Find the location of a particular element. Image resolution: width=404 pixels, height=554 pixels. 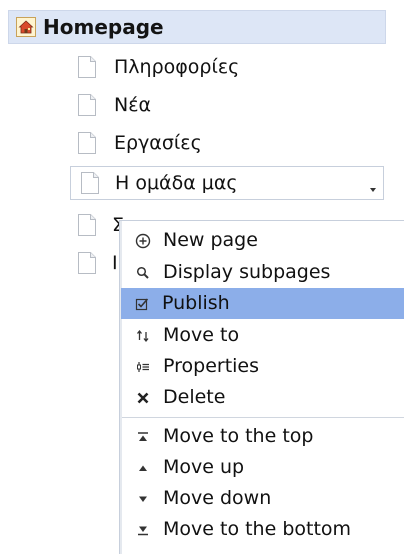

menu-item-display-subpages: Display subpages is located at coordinates (263, 272).